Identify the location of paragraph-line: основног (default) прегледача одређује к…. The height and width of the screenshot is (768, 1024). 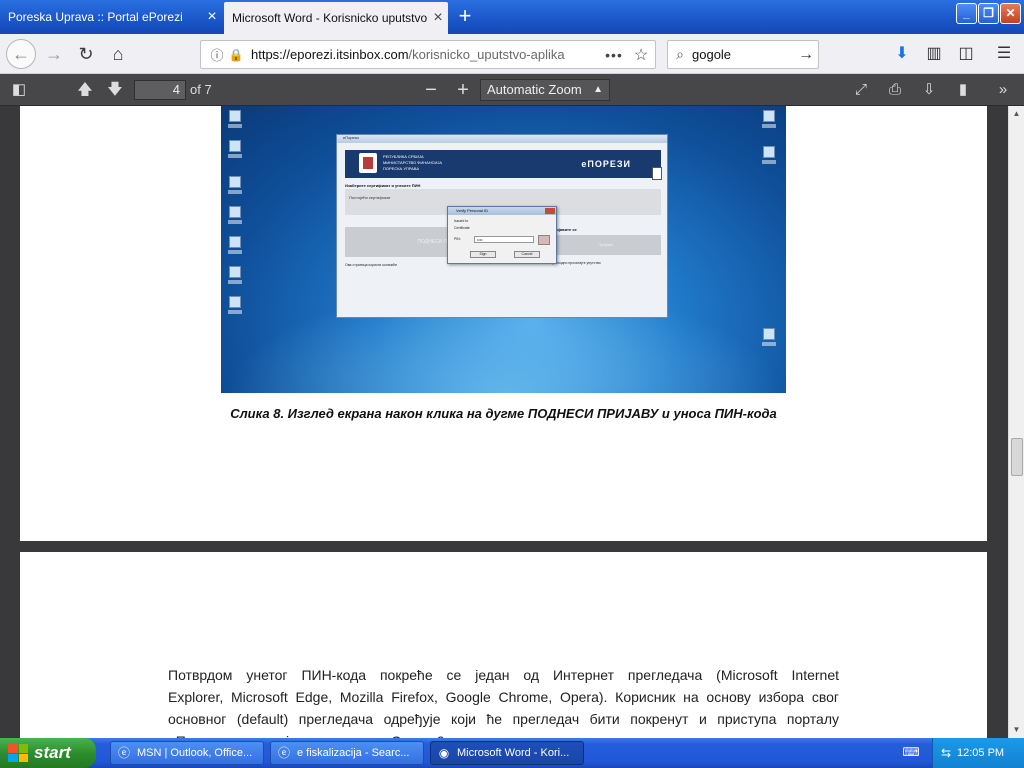
(503, 719).